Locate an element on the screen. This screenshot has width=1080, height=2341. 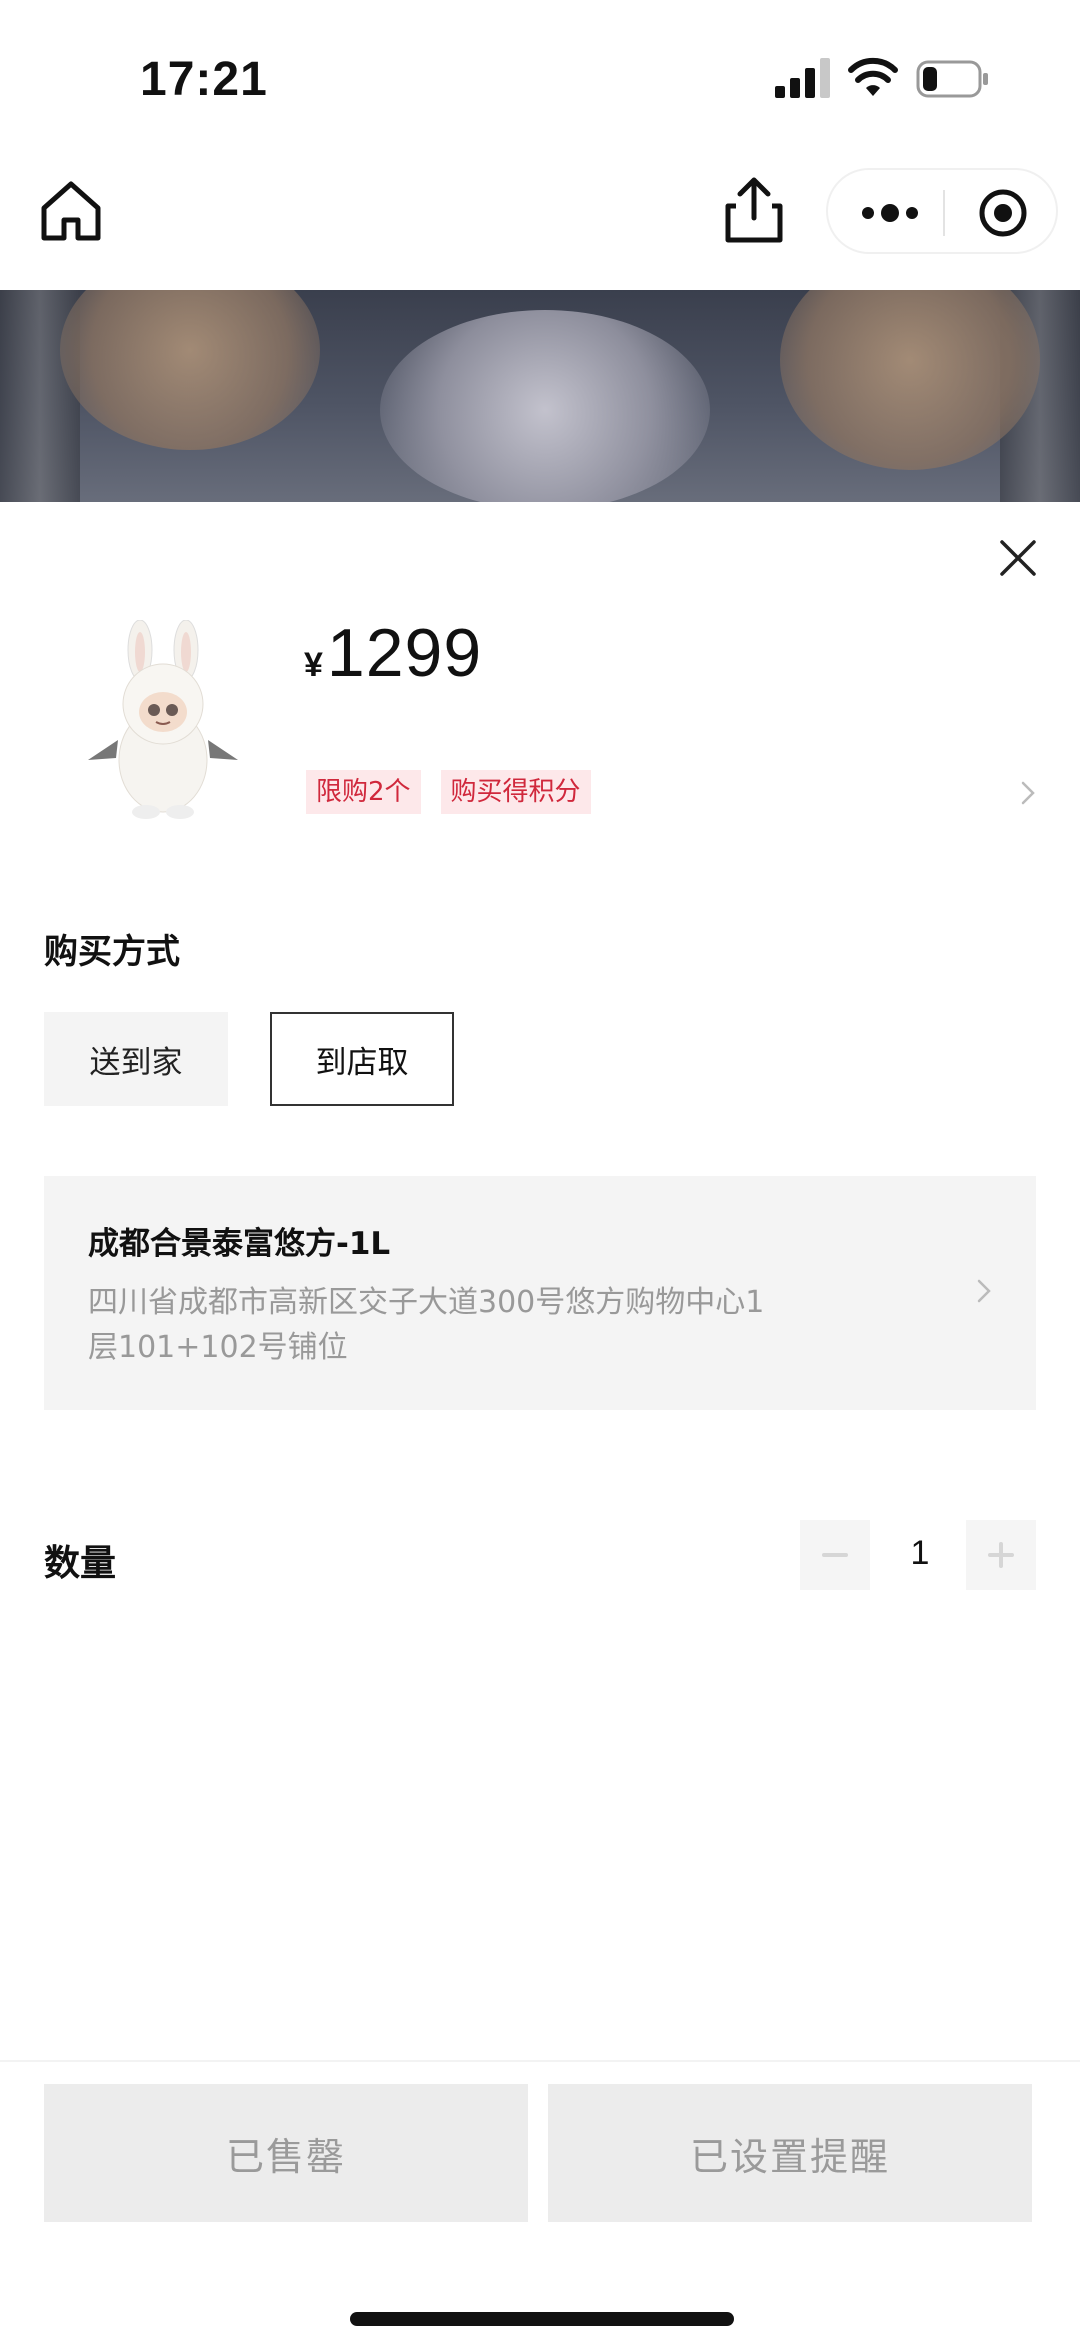
product-price: ¥ 1299 is located at coordinates (393, 653).